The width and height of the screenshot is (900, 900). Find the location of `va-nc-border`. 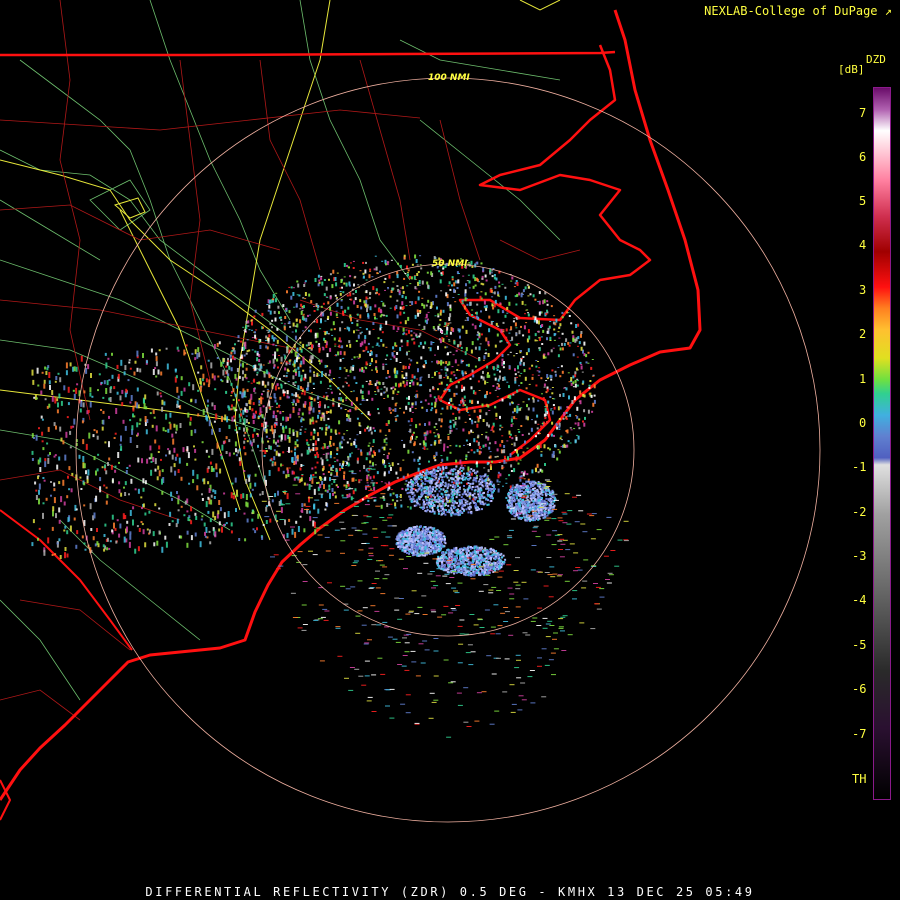

va-nc-border is located at coordinates (308, 53).